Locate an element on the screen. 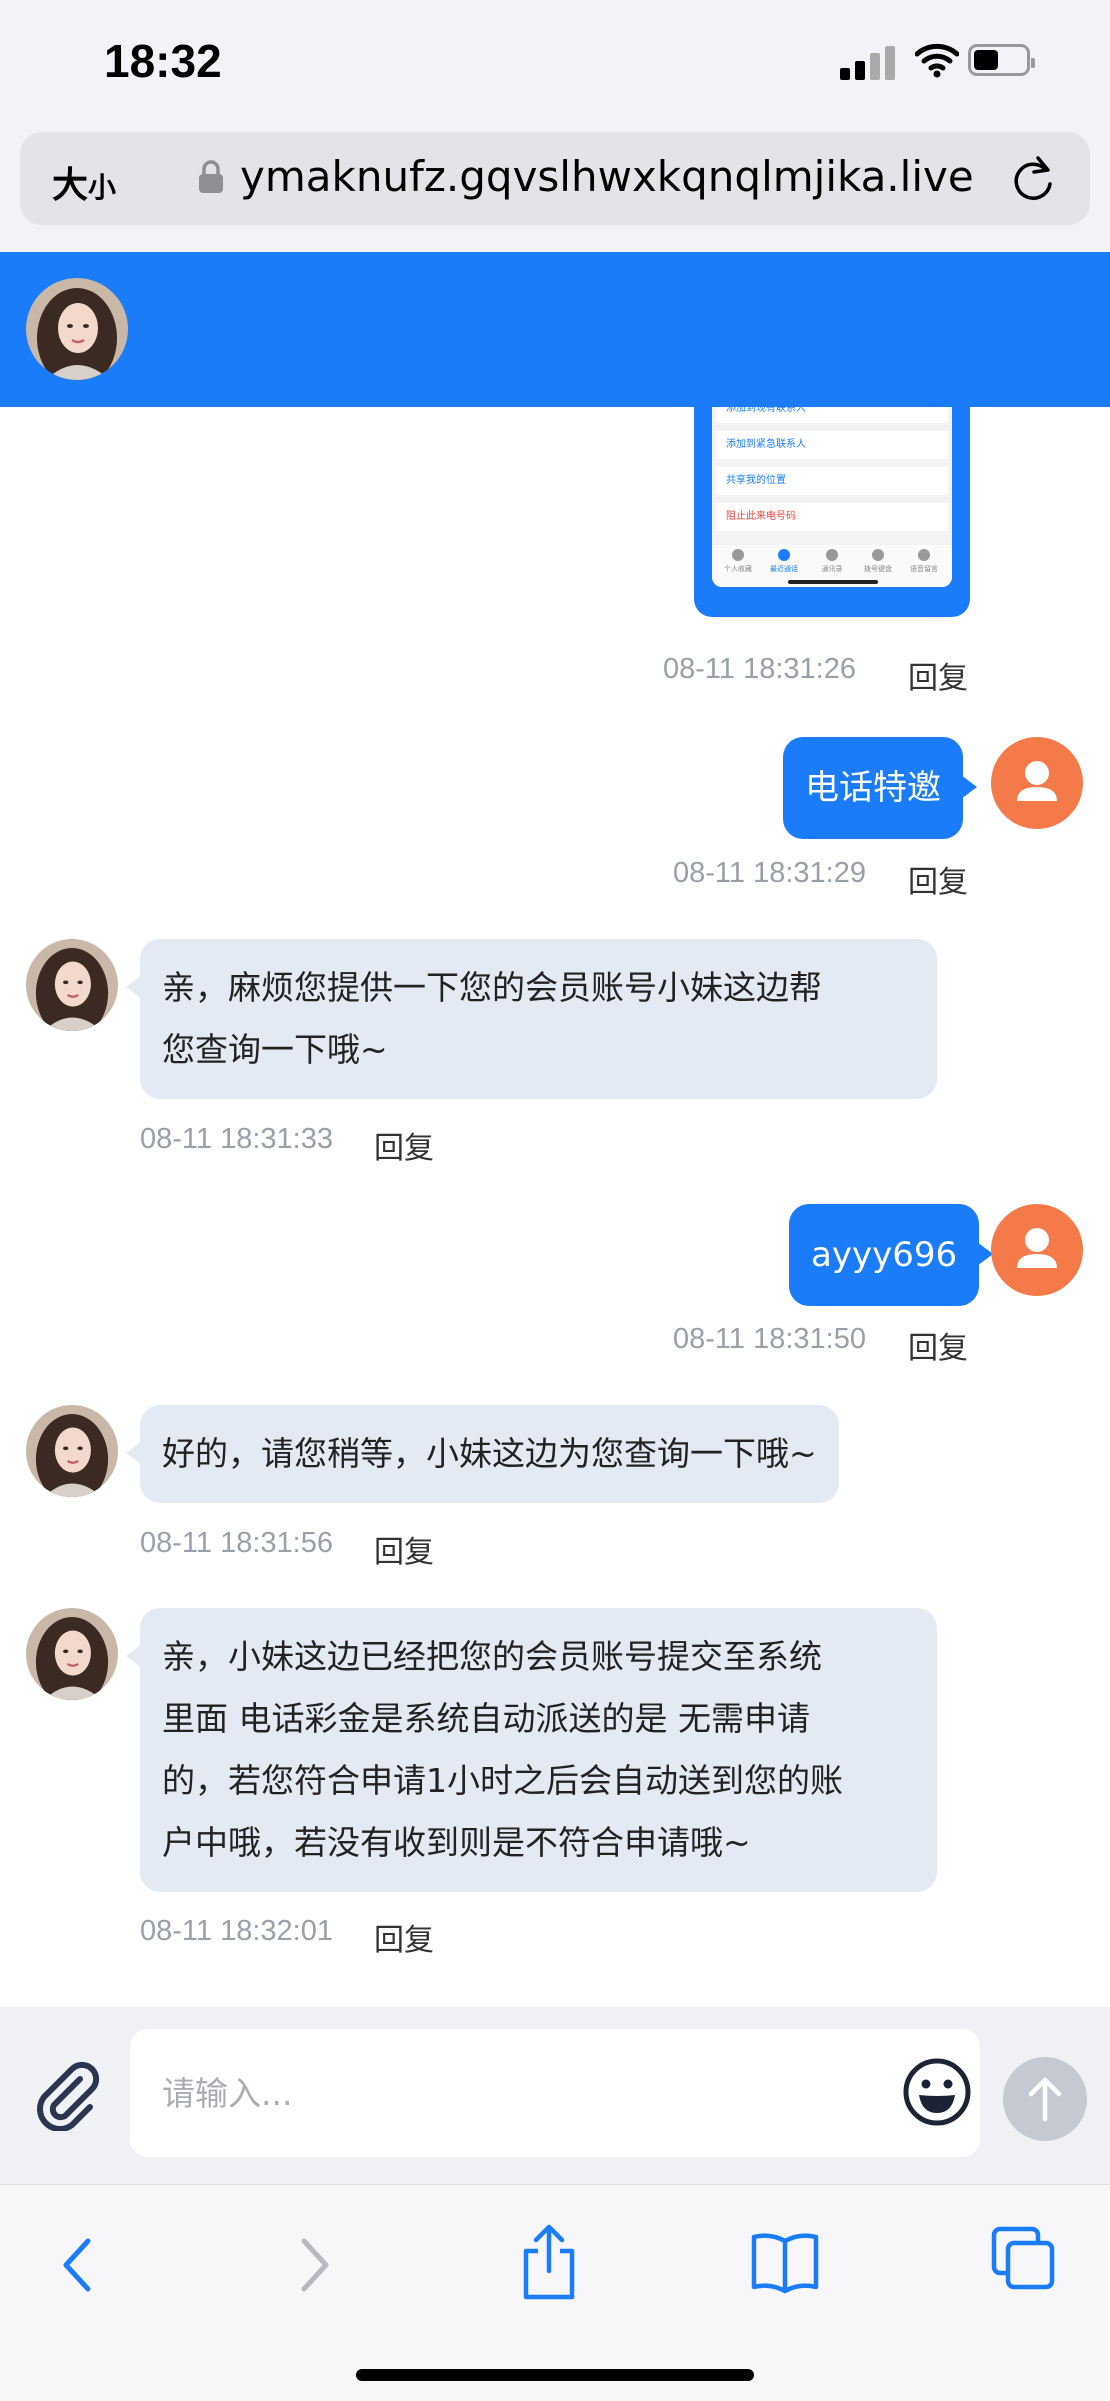 This screenshot has width=1110, height=2401. address-bar: 大小 ymaknufz.gqvslhwxkqnqlmjika.live is located at coordinates (555, 178).